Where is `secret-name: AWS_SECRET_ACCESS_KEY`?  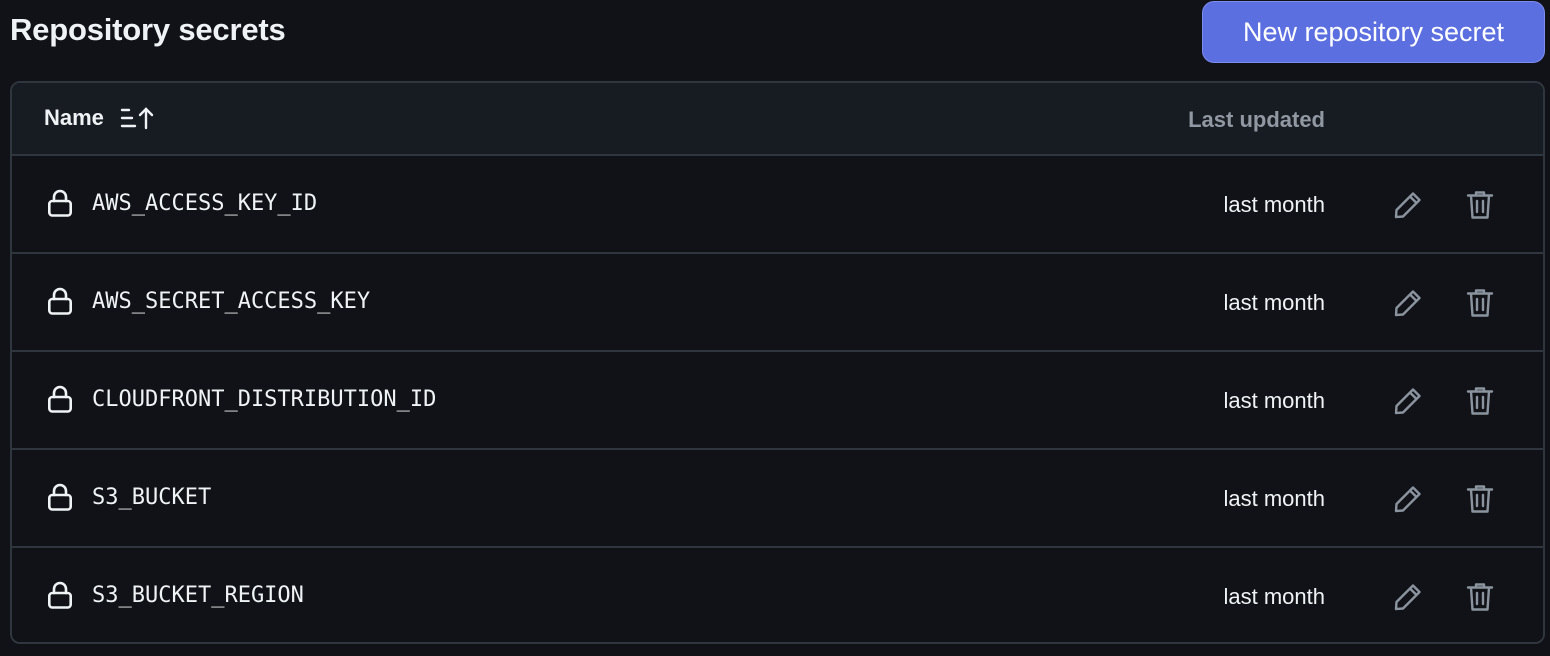 secret-name: AWS_SECRET_ACCESS_KEY is located at coordinates (231, 301).